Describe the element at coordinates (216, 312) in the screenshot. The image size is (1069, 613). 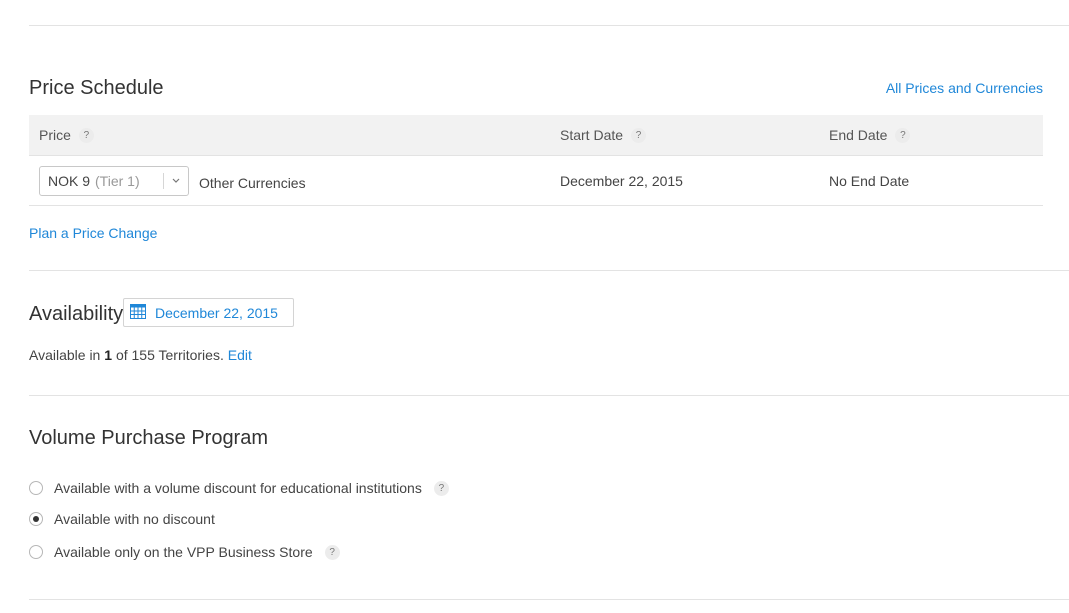
I see `availability-date: December 22, 2015` at that location.